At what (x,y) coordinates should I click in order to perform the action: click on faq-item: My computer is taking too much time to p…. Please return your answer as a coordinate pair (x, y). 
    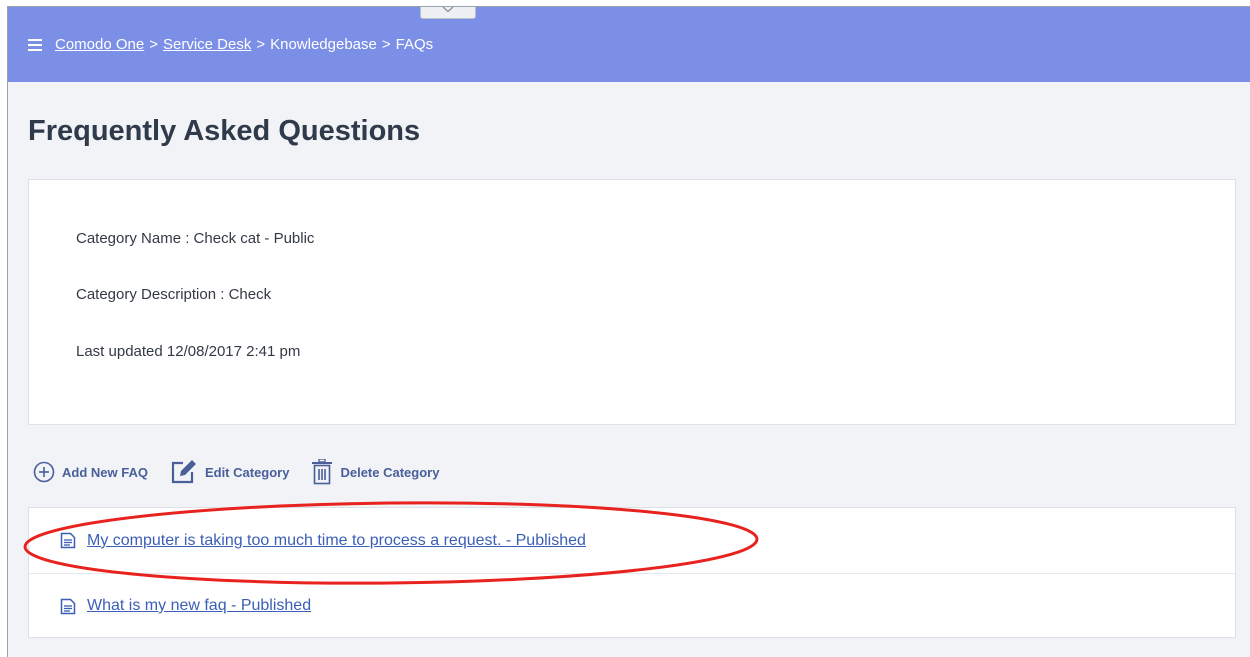
    Looking at the image, I should click on (632, 540).